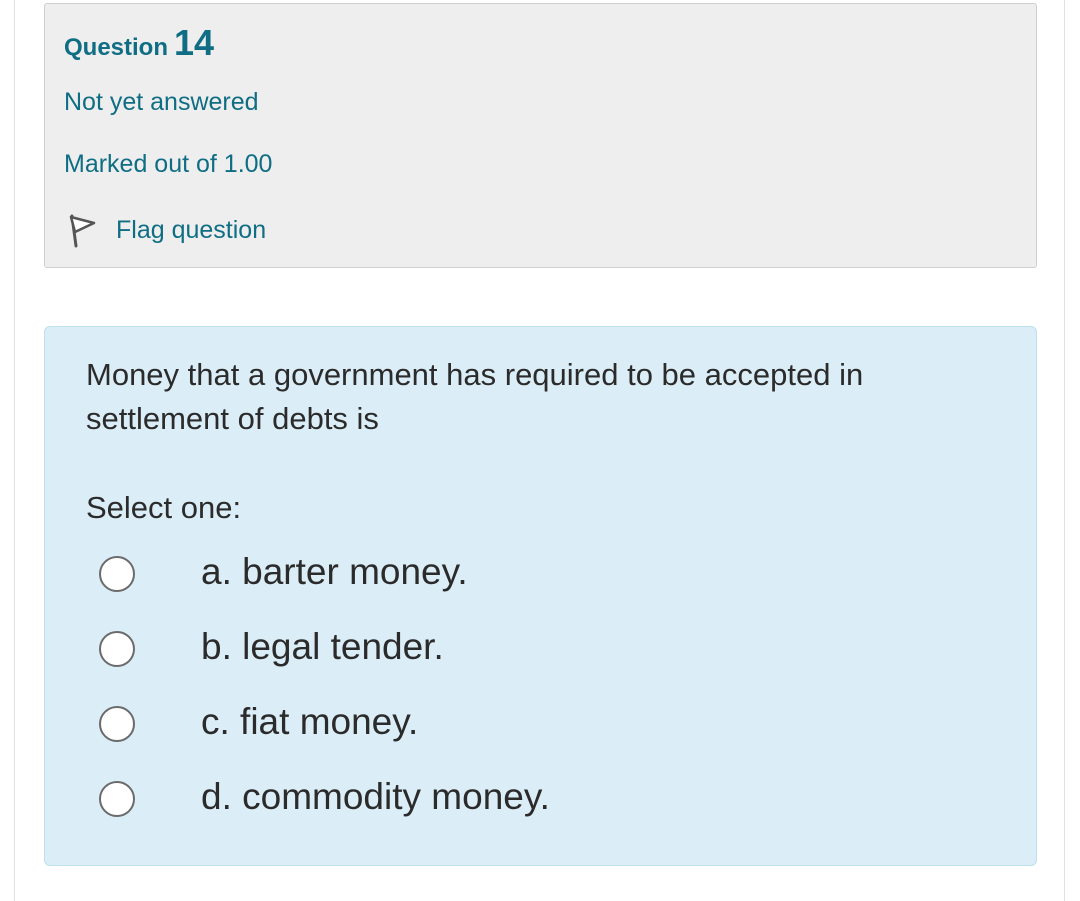  Describe the element at coordinates (161, 102) in the screenshot. I see `question-state: Not yet answered` at that location.